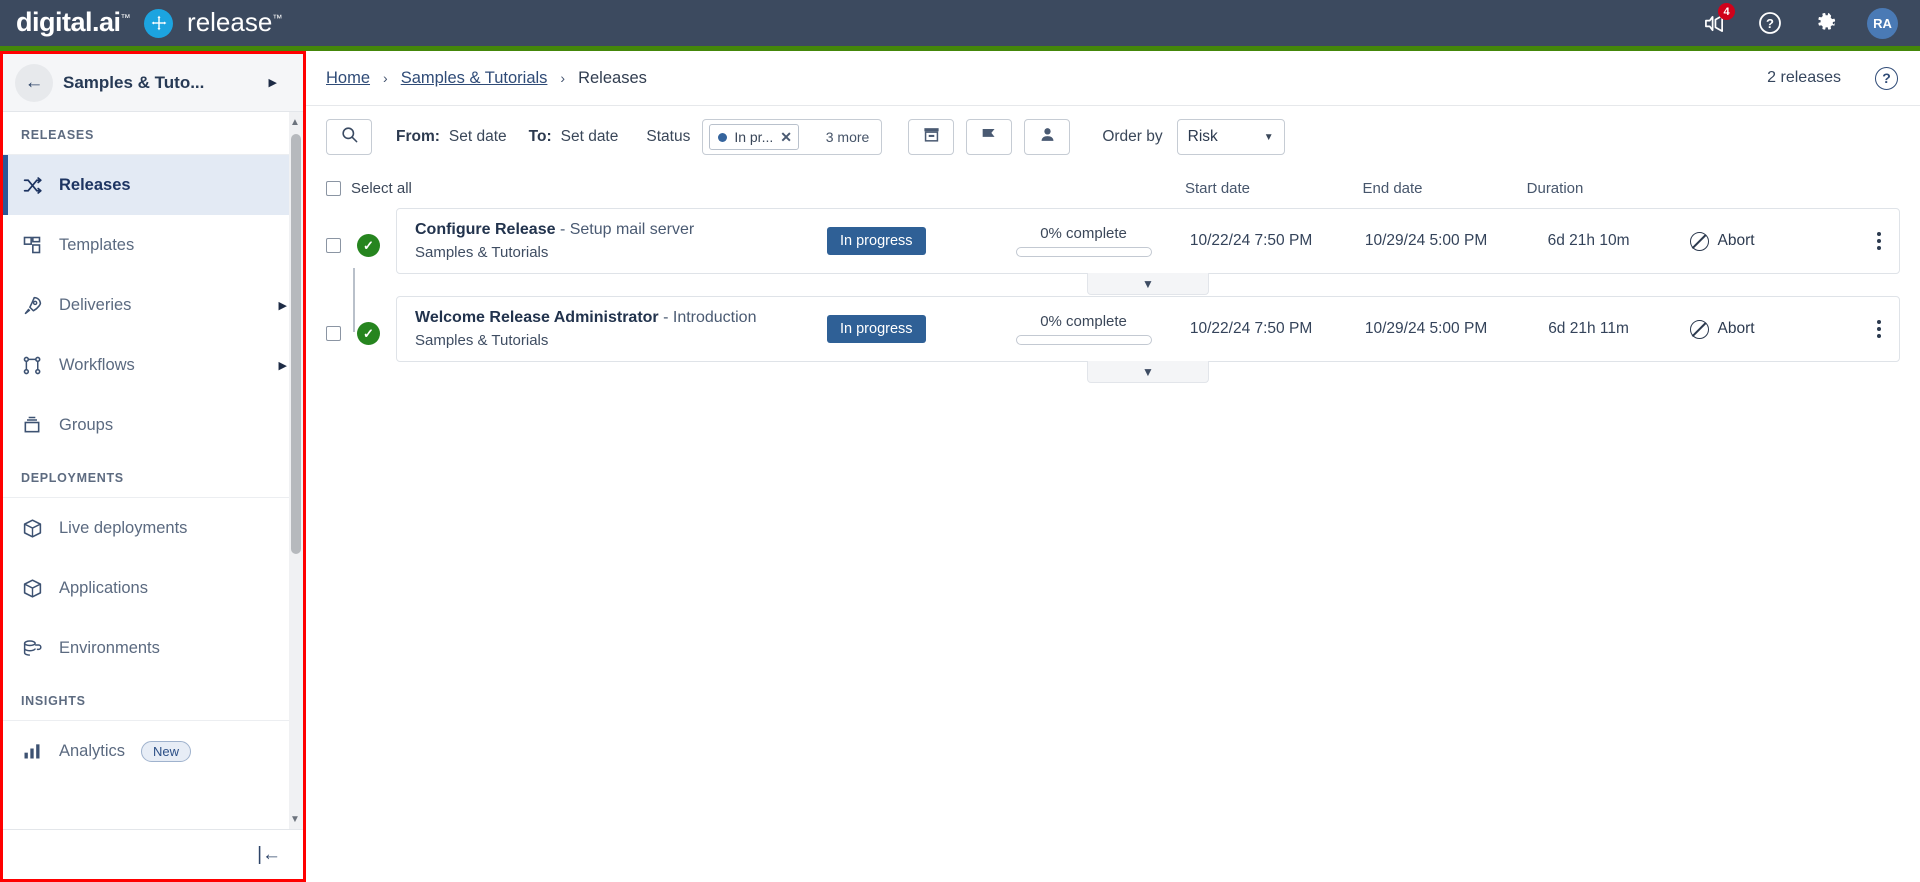  I want to click on status-chip: In pr... ✕, so click(754, 137).